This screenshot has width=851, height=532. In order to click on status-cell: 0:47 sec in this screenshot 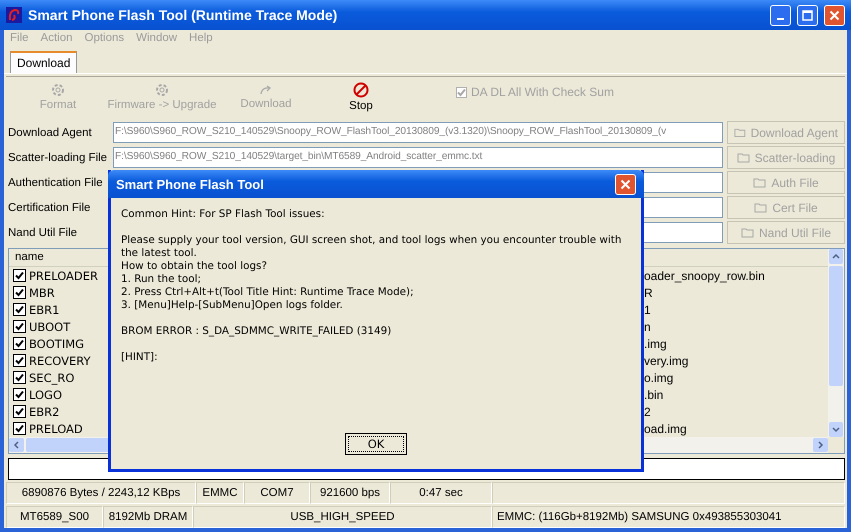, I will do `click(441, 493)`.